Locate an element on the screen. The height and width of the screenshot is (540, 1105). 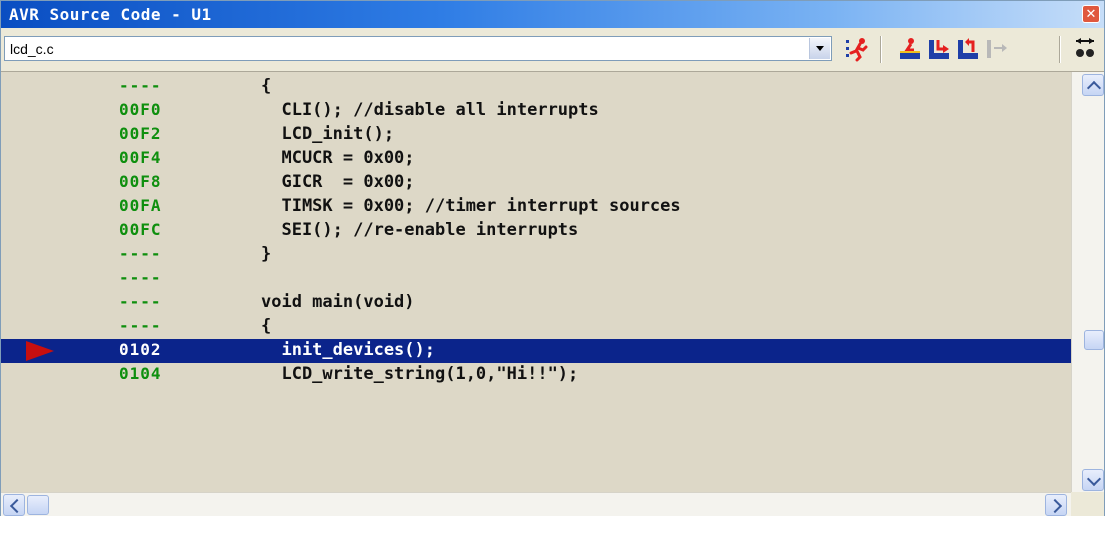
line-code: GICR = 0x00; is located at coordinates (338, 182).